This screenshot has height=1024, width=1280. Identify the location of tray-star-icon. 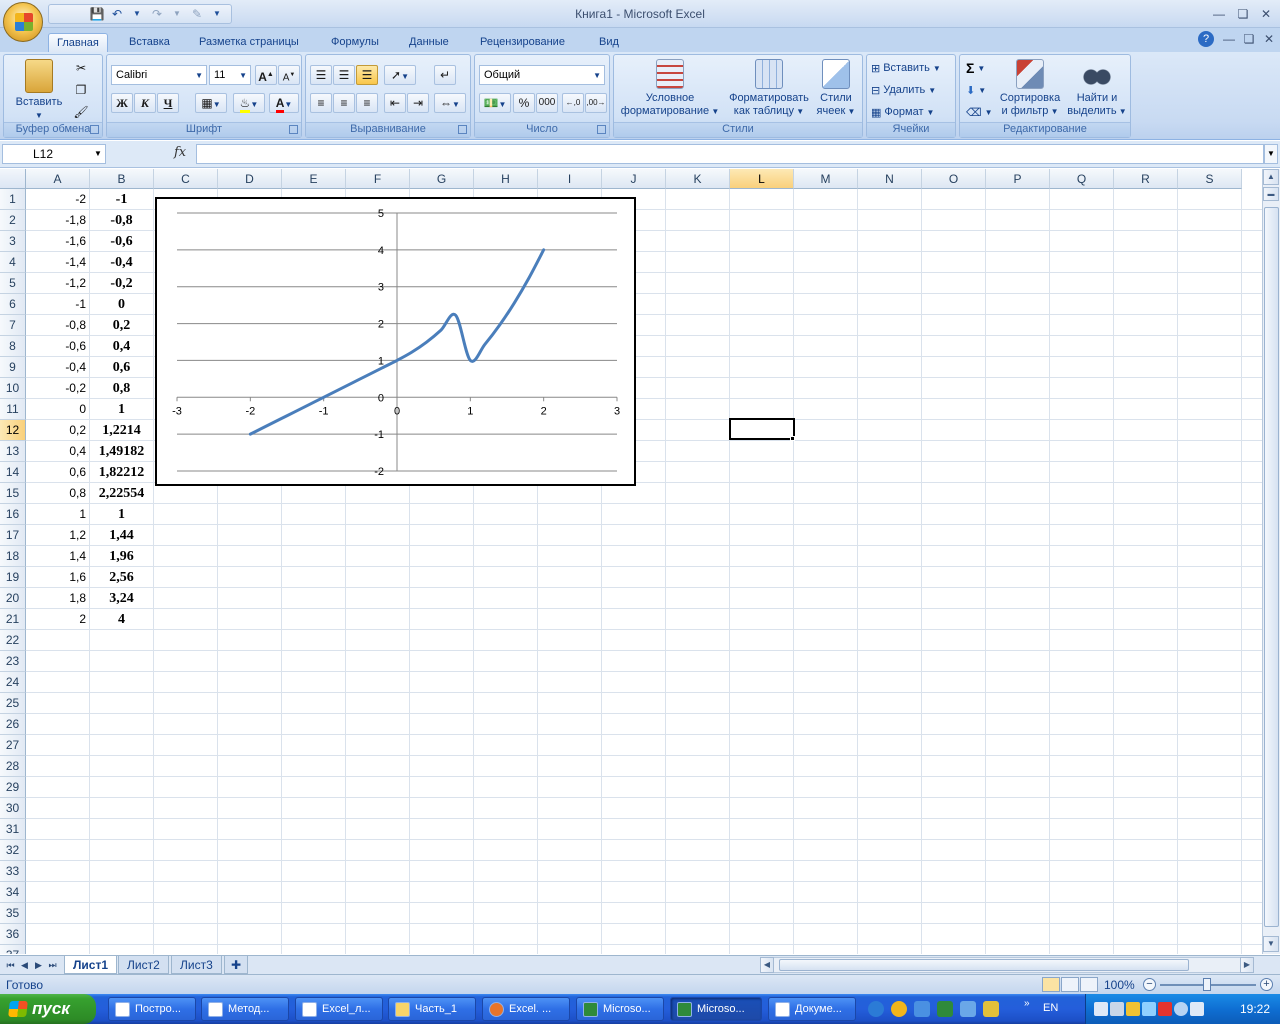
(1149, 1009).